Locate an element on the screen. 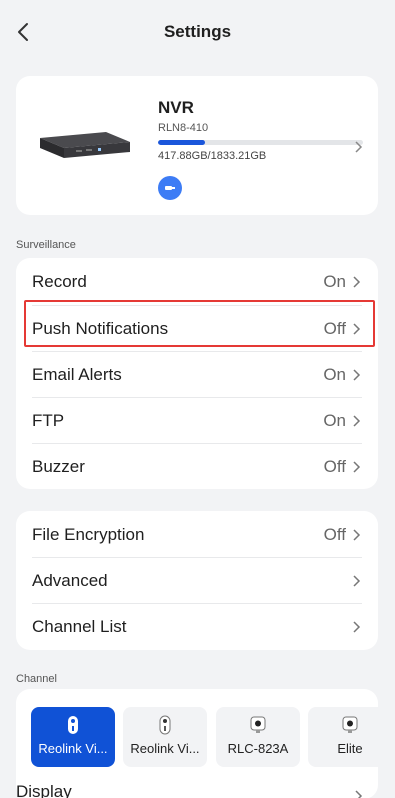 The image size is (395, 798). row-advanced: Advanced is located at coordinates (197, 581).